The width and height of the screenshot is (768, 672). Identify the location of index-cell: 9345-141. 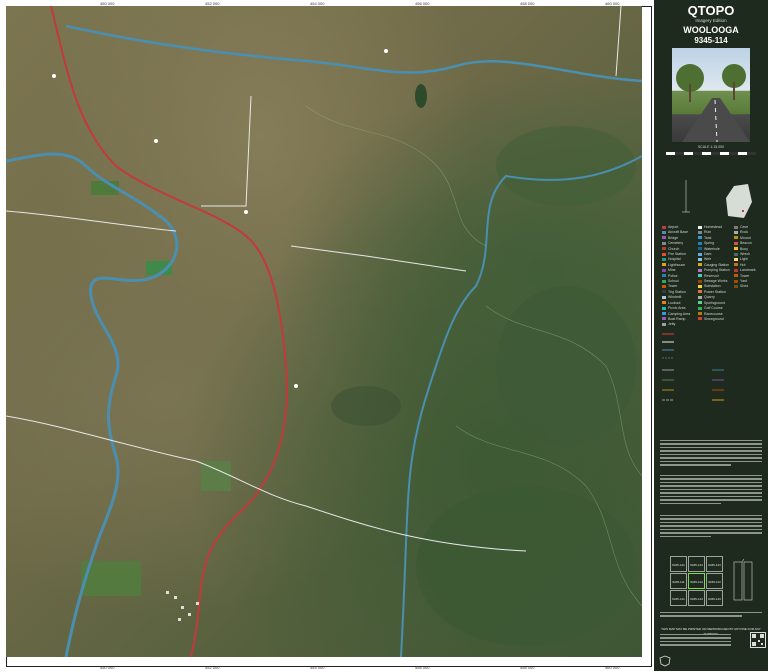
(678, 598).